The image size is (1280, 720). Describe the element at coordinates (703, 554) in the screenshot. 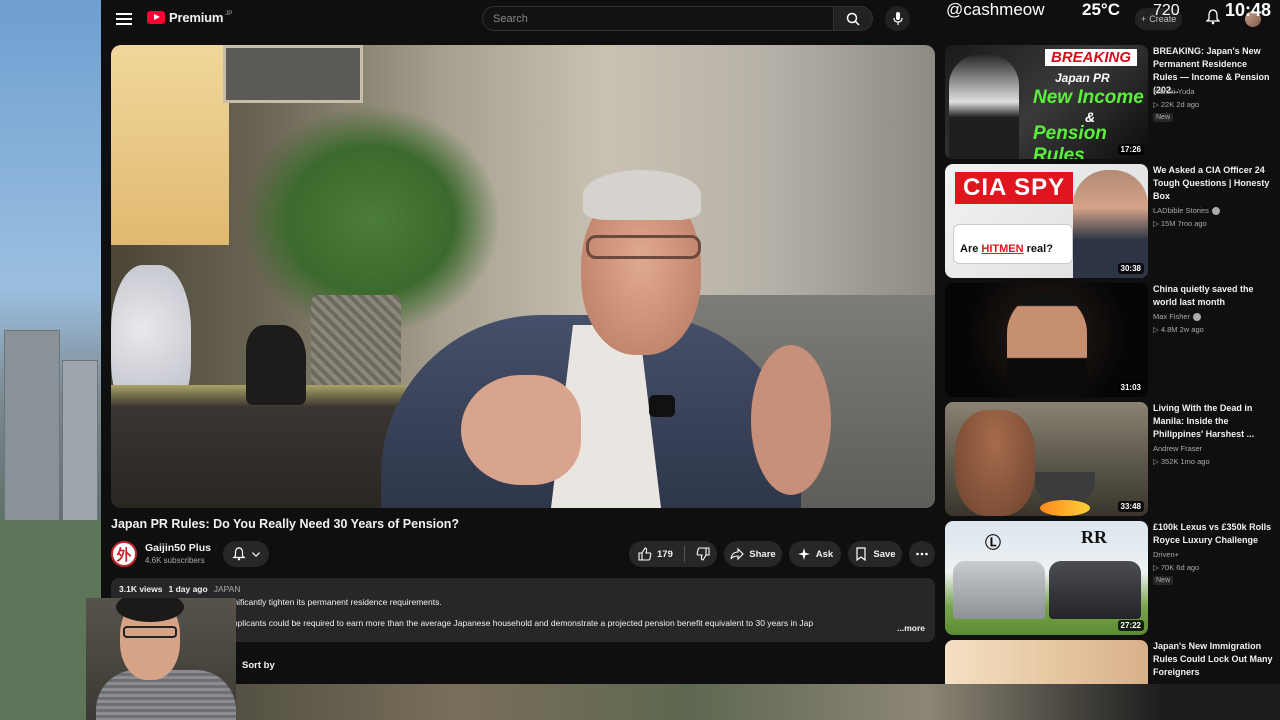

I see `dislike-icon` at that location.